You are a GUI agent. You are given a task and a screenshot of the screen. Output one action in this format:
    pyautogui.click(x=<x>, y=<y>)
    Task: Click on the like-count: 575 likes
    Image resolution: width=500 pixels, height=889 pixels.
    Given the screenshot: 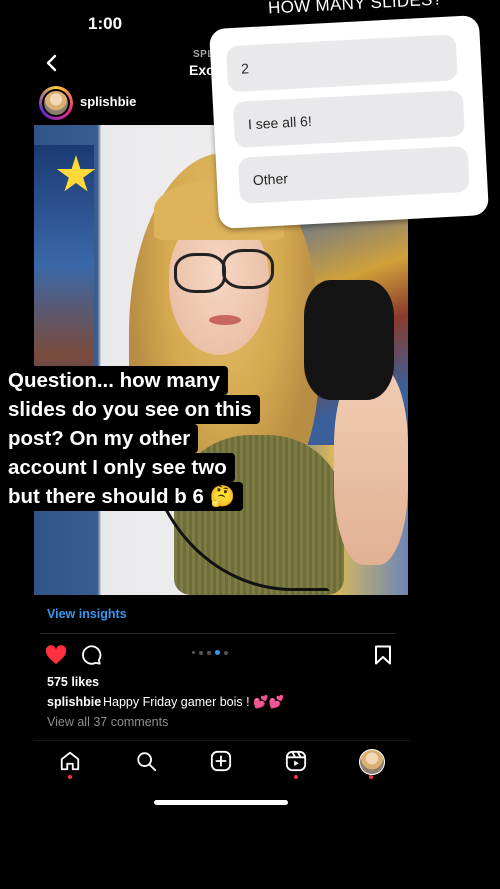 What is the action you would take?
    pyautogui.click(x=73, y=682)
    